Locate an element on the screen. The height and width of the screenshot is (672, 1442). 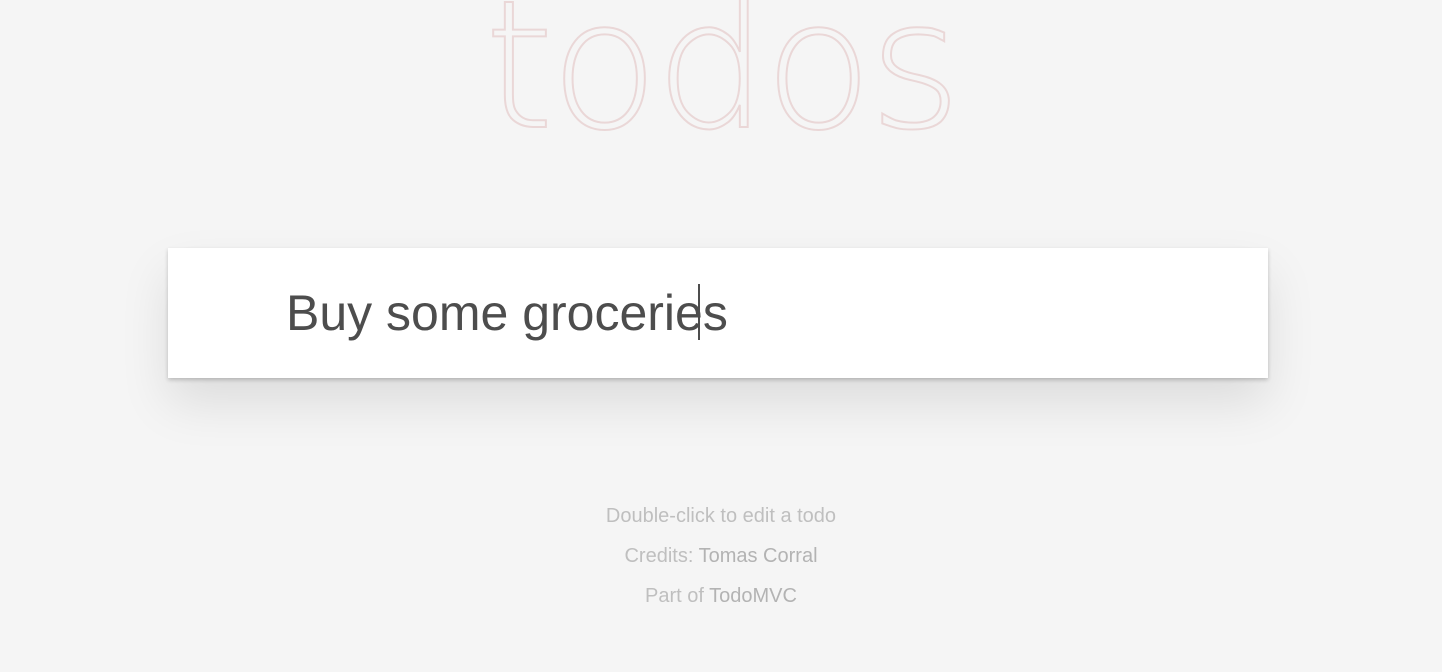
part-of-line: Part of TodoMVC is located at coordinates (721, 596).